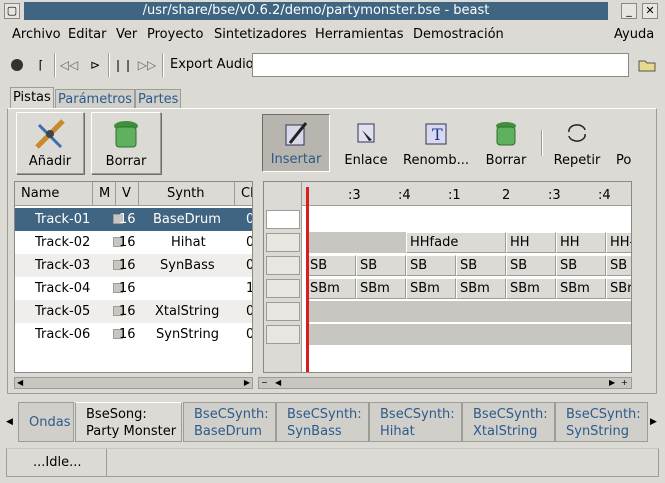 The width and height of the screenshot is (665, 483). Describe the element at coordinates (126, 34) in the screenshot. I see `menu-ver: Ver` at that location.